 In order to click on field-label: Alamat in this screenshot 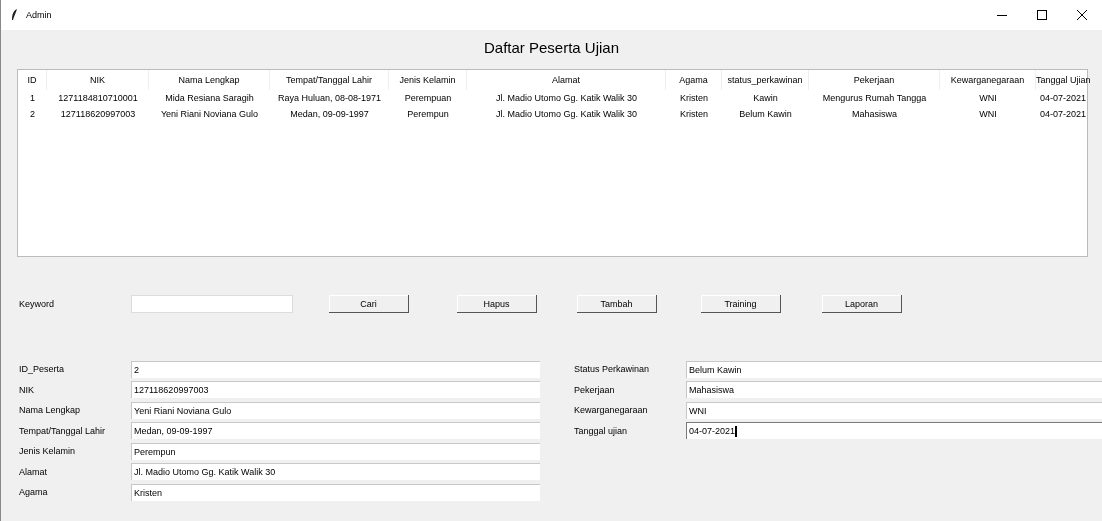, I will do `click(33, 471)`.